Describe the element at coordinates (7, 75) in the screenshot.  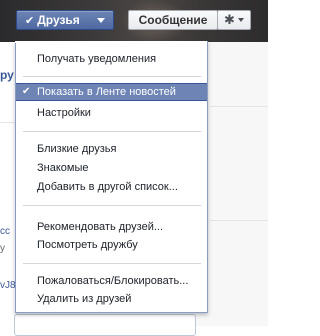
I see `left-fragment-text: ру` at that location.